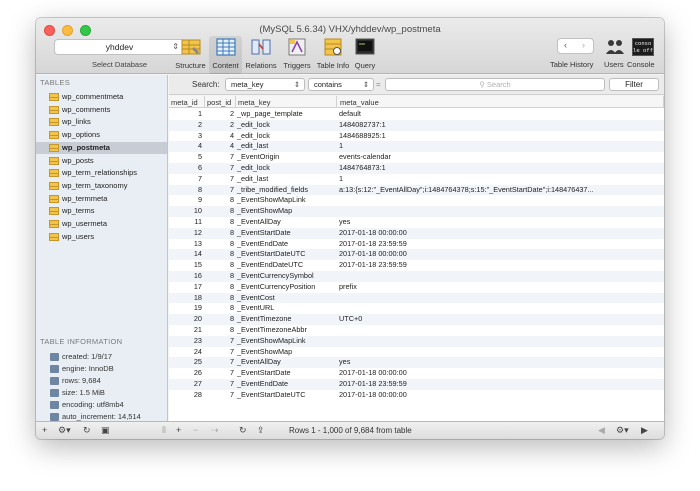 The height and width of the screenshot is (491, 700). What do you see at coordinates (341, 179) in the screenshot?
I see `cell-meta-value: 1` at bounding box center [341, 179].